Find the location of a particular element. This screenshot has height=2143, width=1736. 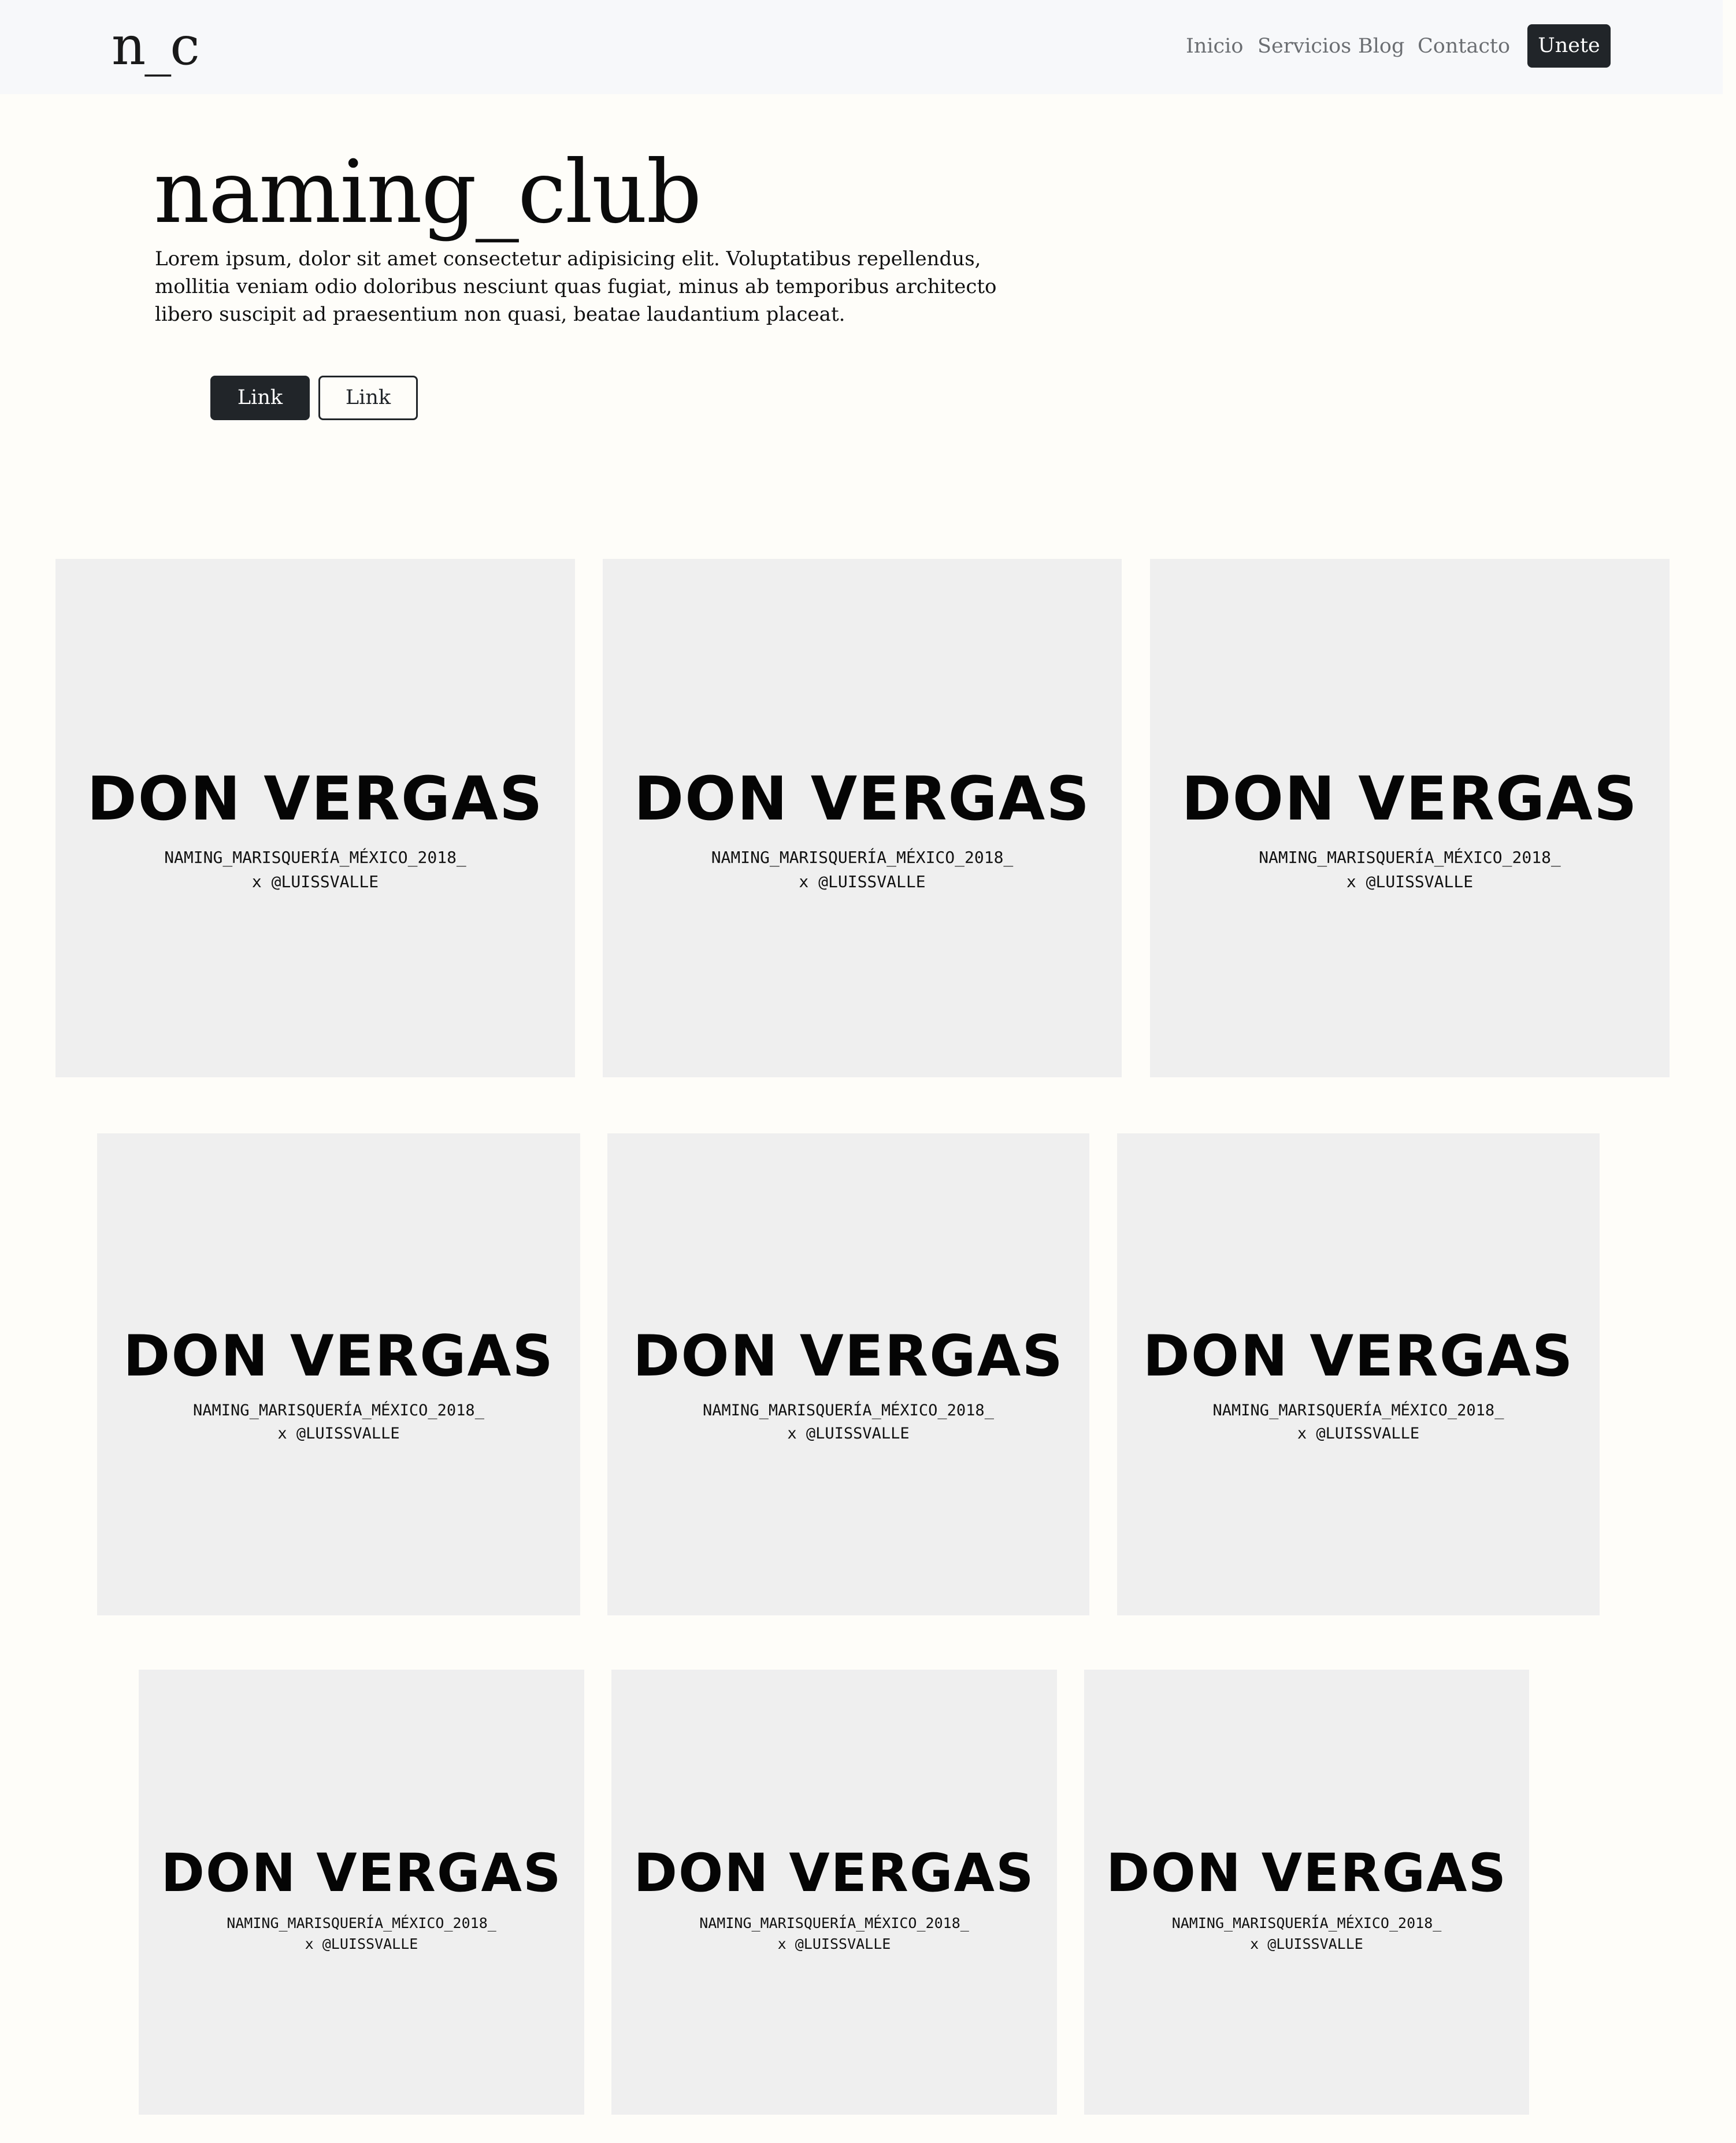

nav-link-blog: Blog is located at coordinates (1381, 46).